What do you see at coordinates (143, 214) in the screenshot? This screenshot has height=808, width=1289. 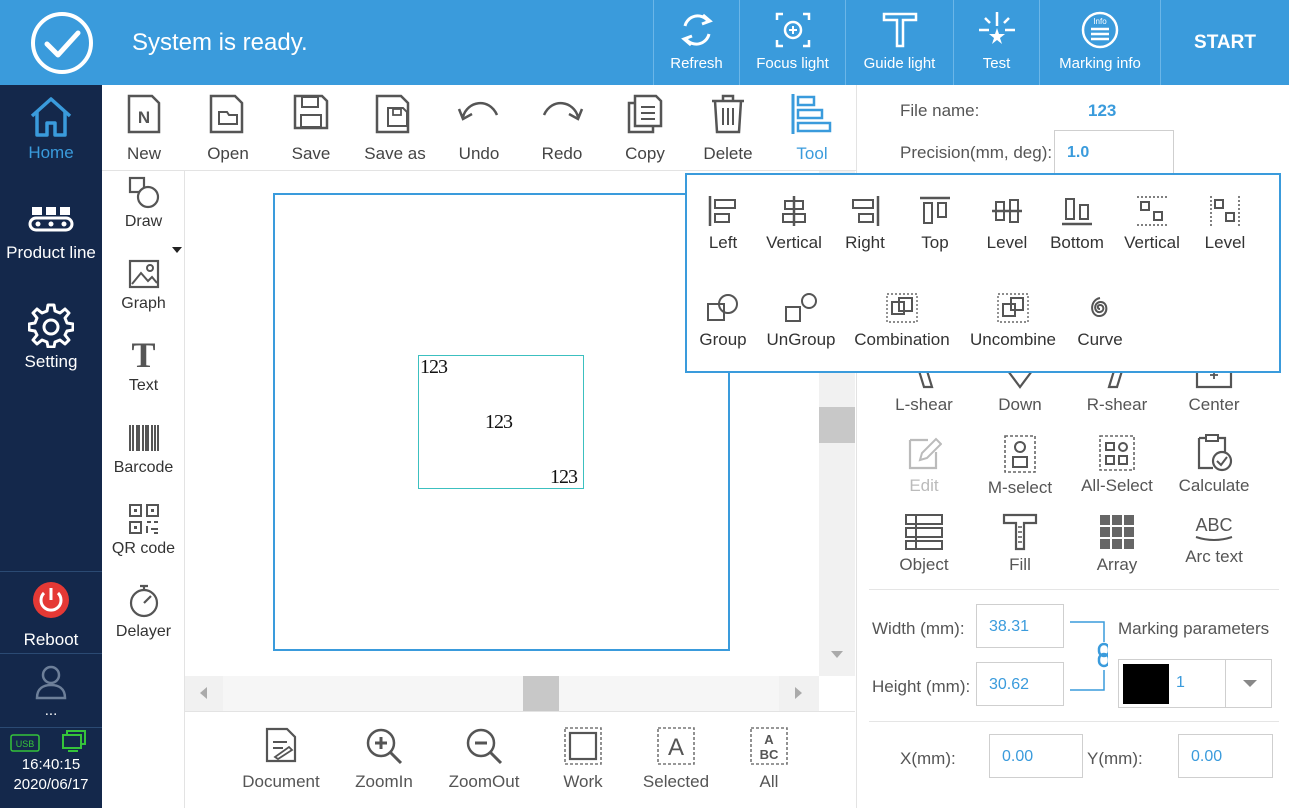 I see `draw-button: Draw` at bounding box center [143, 214].